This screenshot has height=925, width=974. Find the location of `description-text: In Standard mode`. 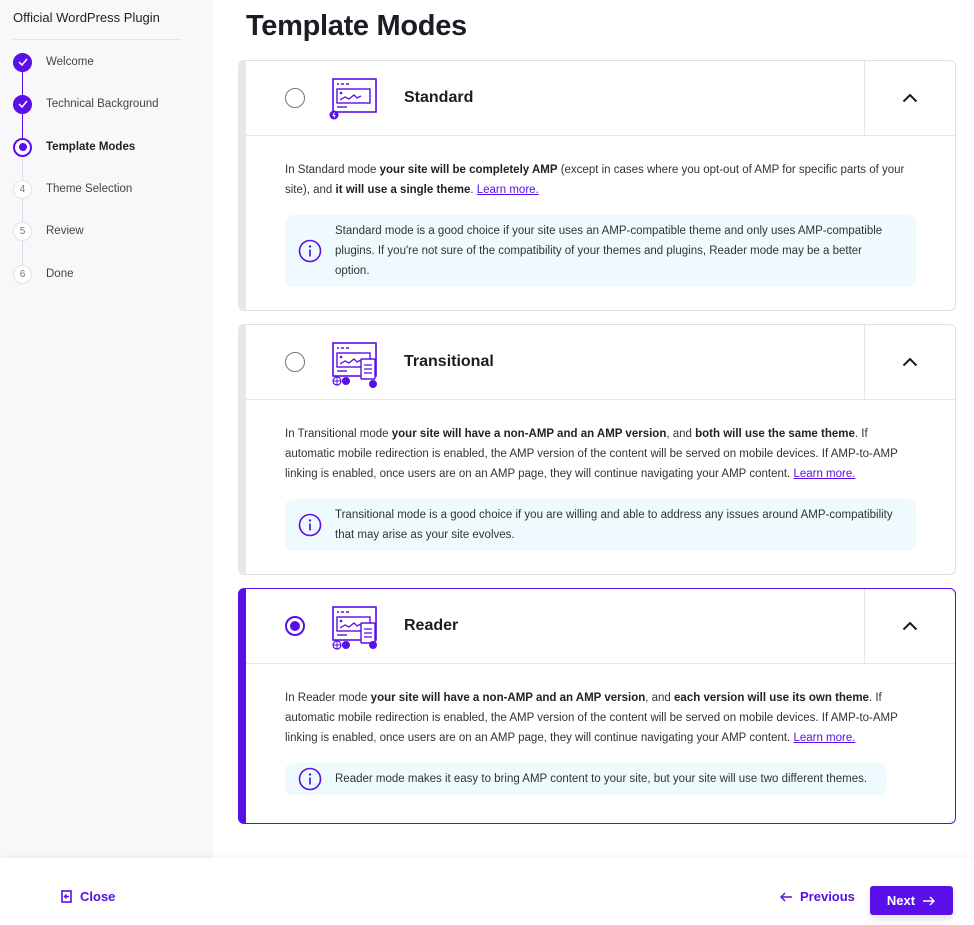

description-text: In Standard mode is located at coordinates (332, 170).